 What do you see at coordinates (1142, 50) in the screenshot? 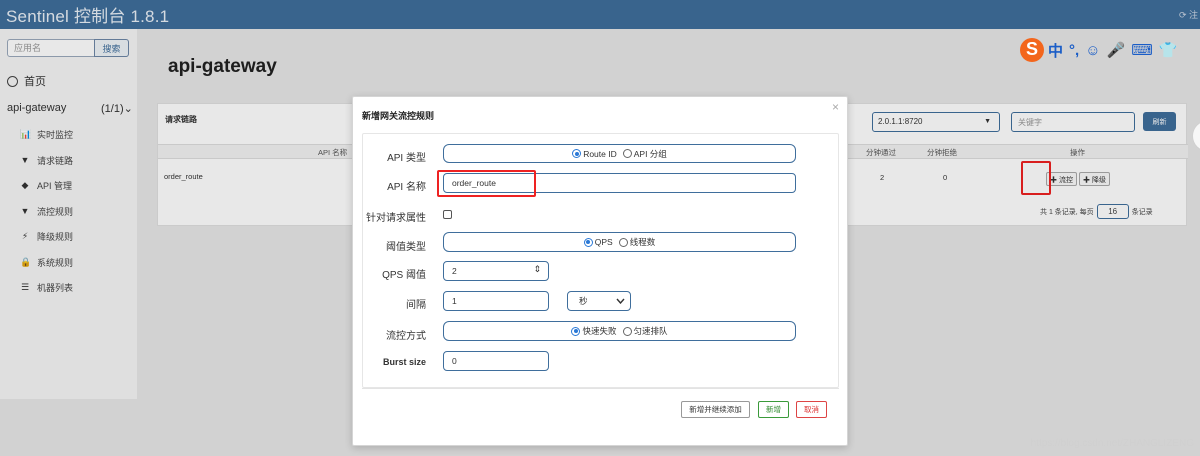
I see `keyboard-icon: ⌨` at bounding box center [1142, 50].